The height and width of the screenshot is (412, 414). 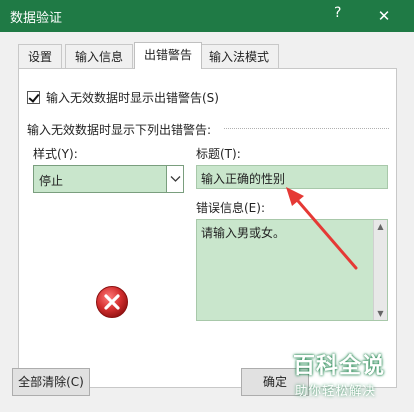 What do you see at coordinates (322, 228) in the screenshot?
I see `annotation-arrow-icon` at bounding box center [322, 228].